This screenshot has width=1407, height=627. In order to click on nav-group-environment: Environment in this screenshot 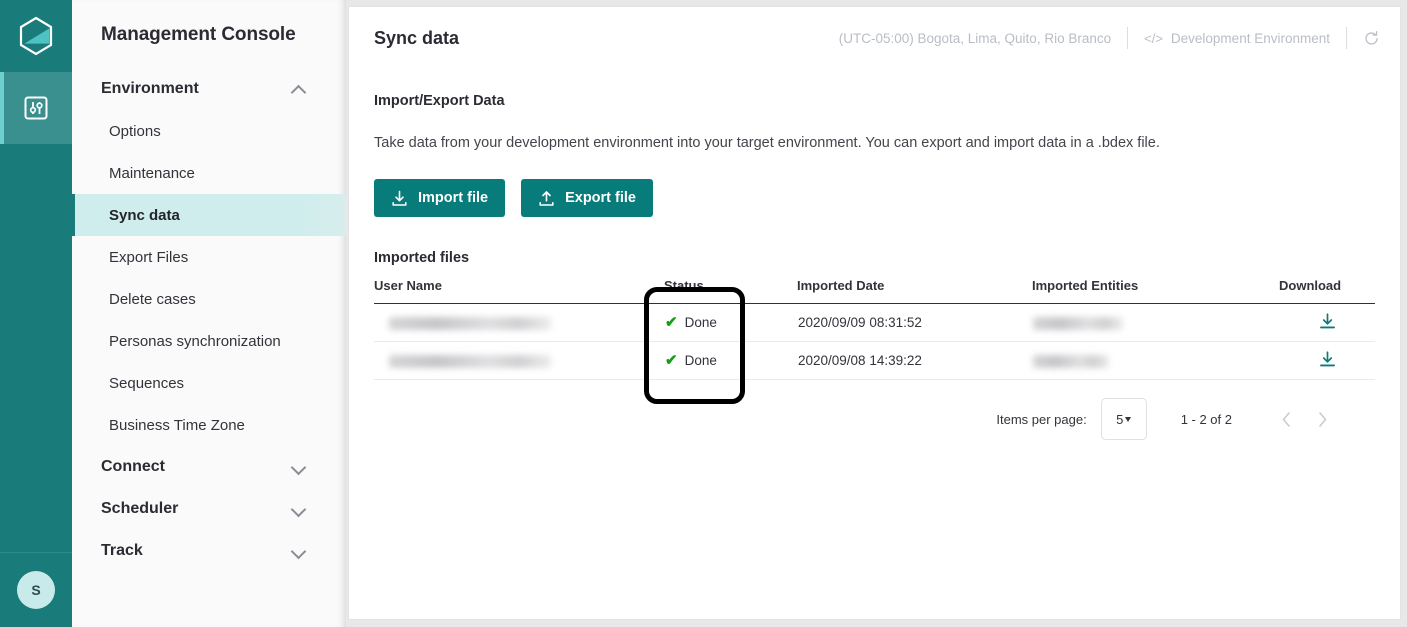, I will do `click(209, 89)`.